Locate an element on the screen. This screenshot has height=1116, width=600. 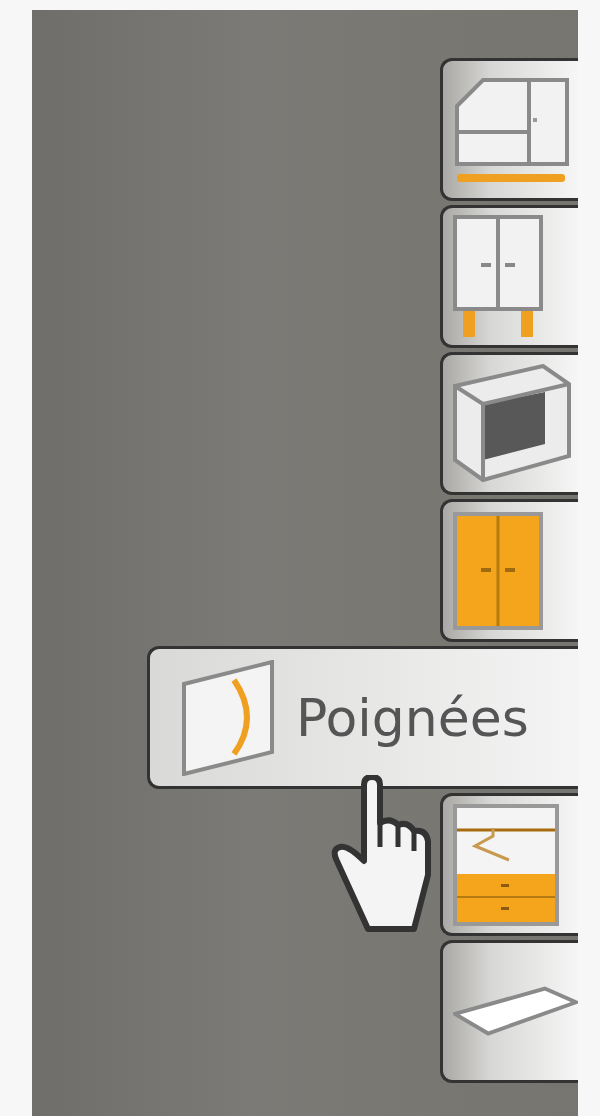
category-tab: Poignées is located at coordinates (362, 717).